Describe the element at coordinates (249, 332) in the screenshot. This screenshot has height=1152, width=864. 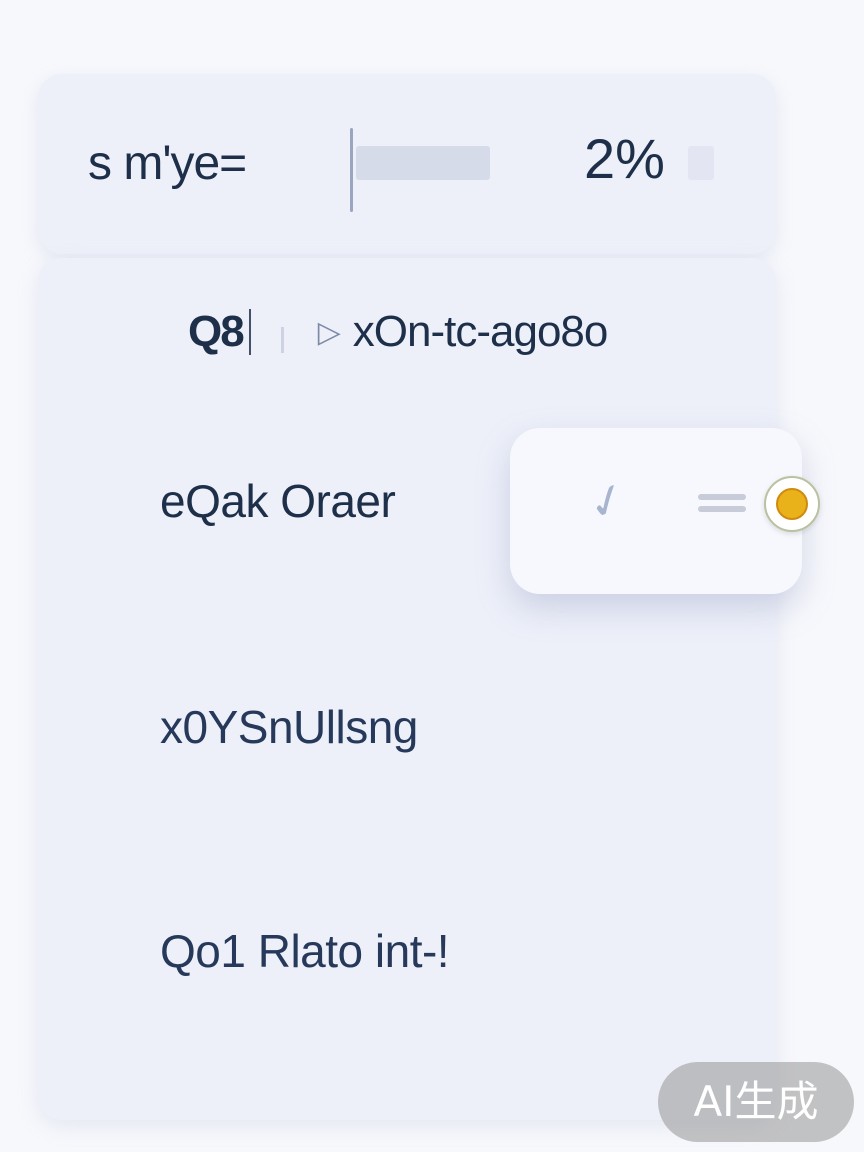
I see `text-caret` at that location.